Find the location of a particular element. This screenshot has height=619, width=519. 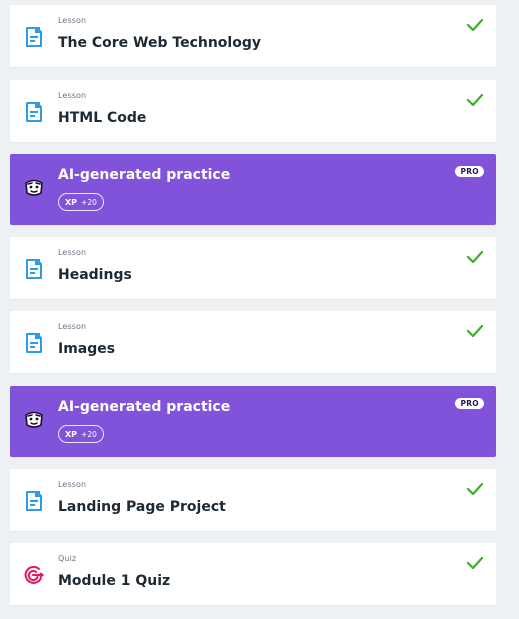

item-title: HTML Code is located at coordinates (102, 118).